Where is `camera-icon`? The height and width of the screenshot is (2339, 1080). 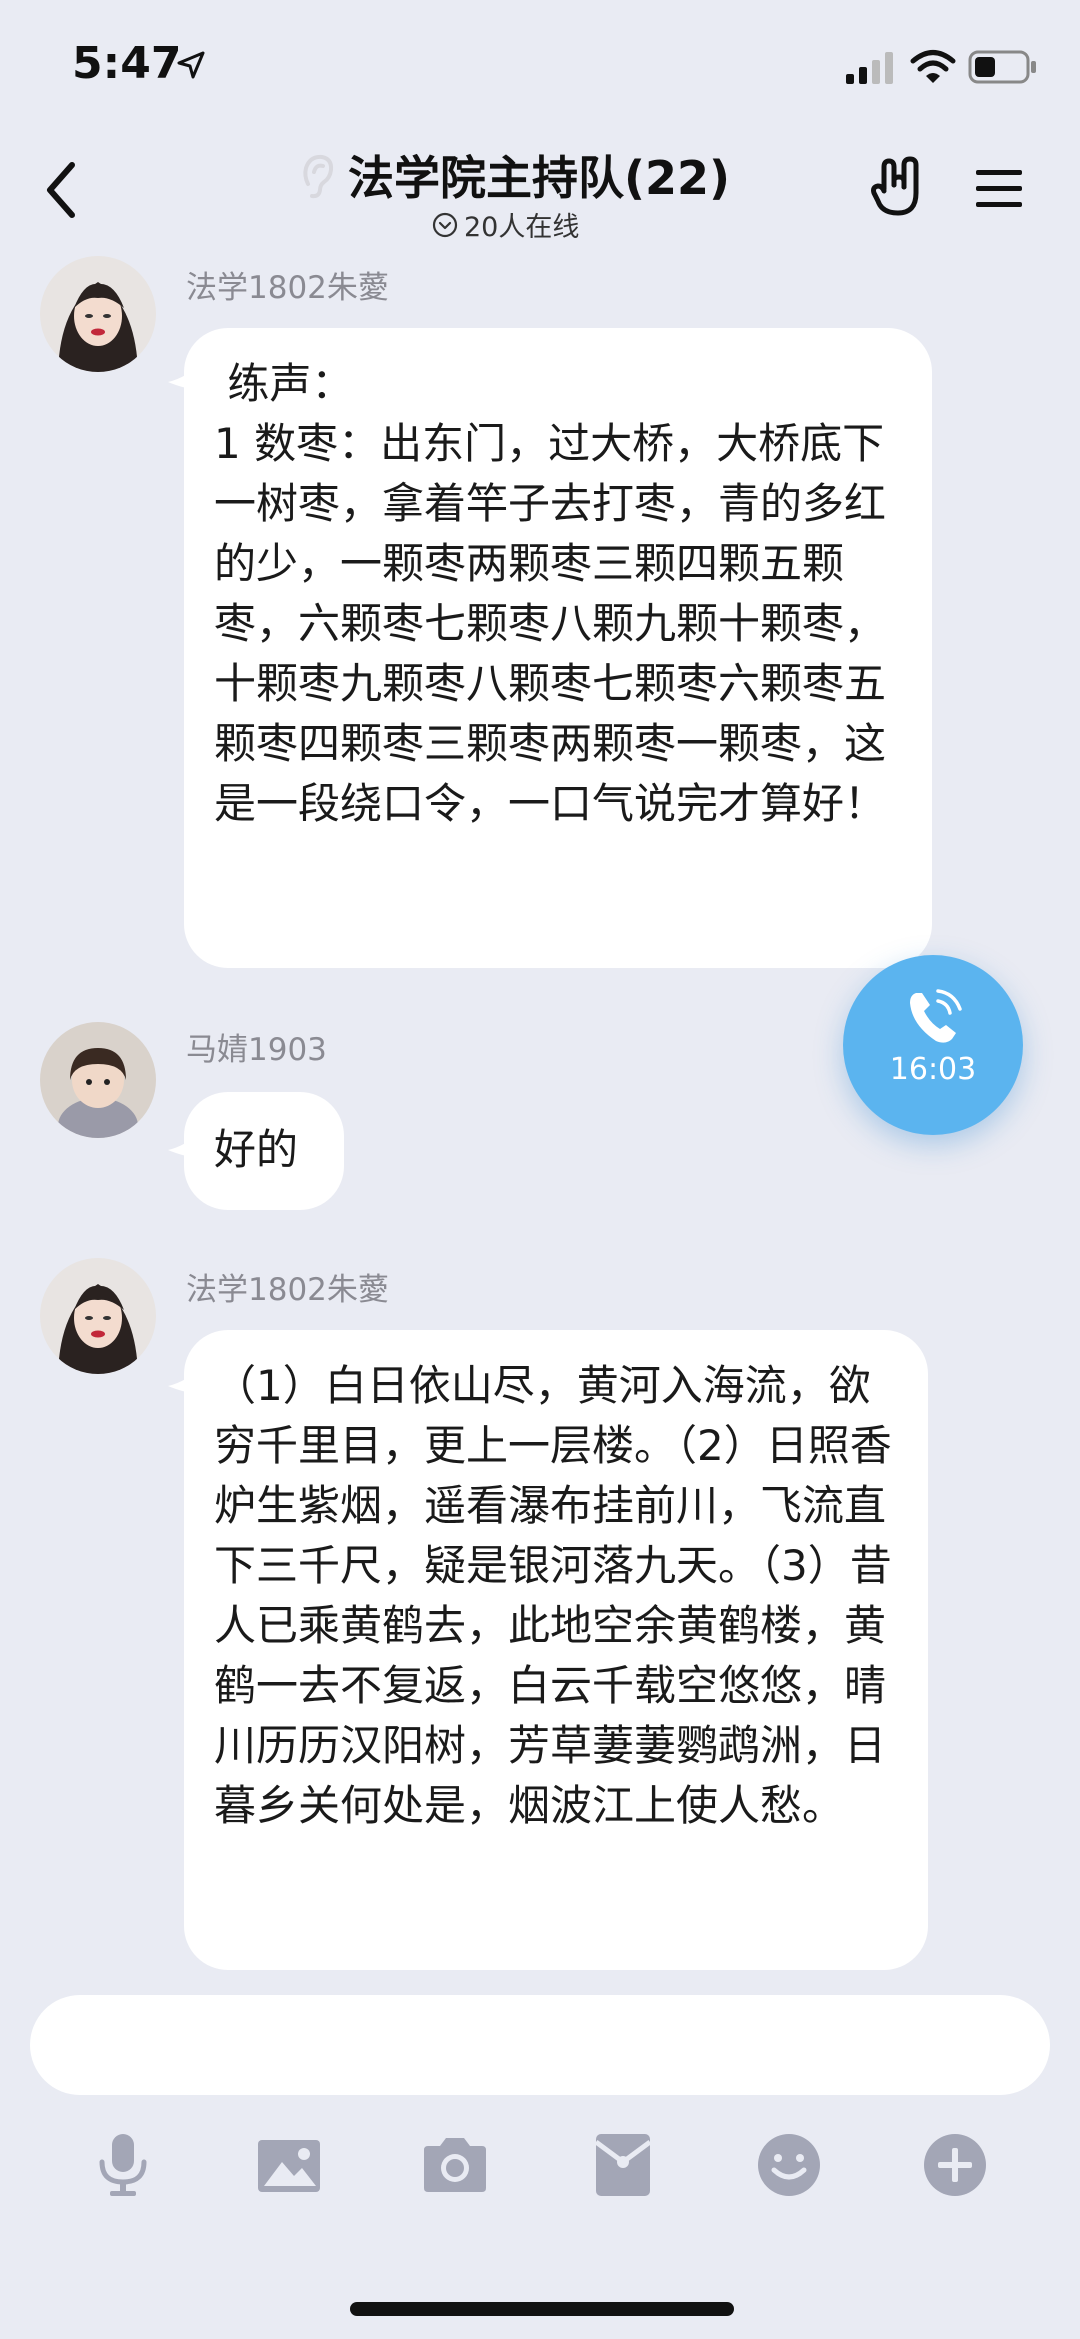 camera-icon is located at coordinates (455, 2165).